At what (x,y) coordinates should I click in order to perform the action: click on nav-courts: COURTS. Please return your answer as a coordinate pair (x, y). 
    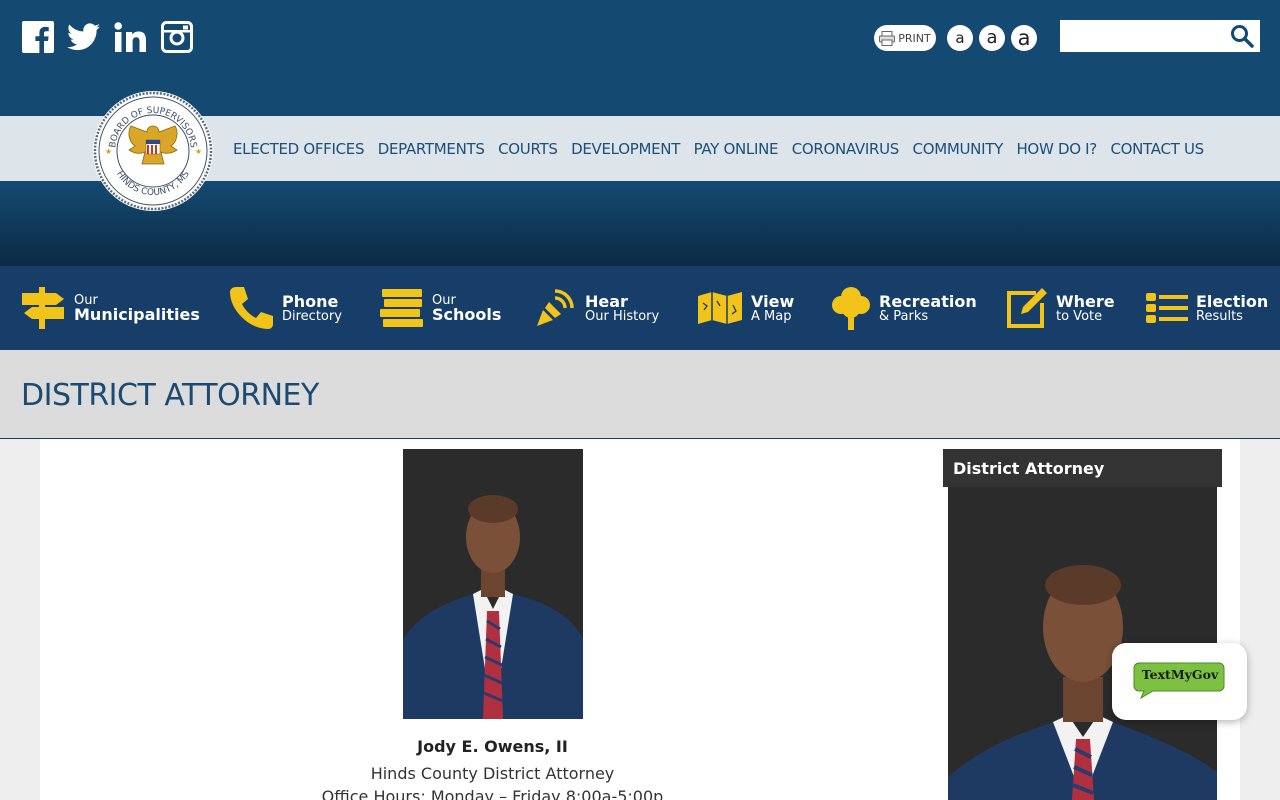
    Looking at the image, I should click on (528, 149).